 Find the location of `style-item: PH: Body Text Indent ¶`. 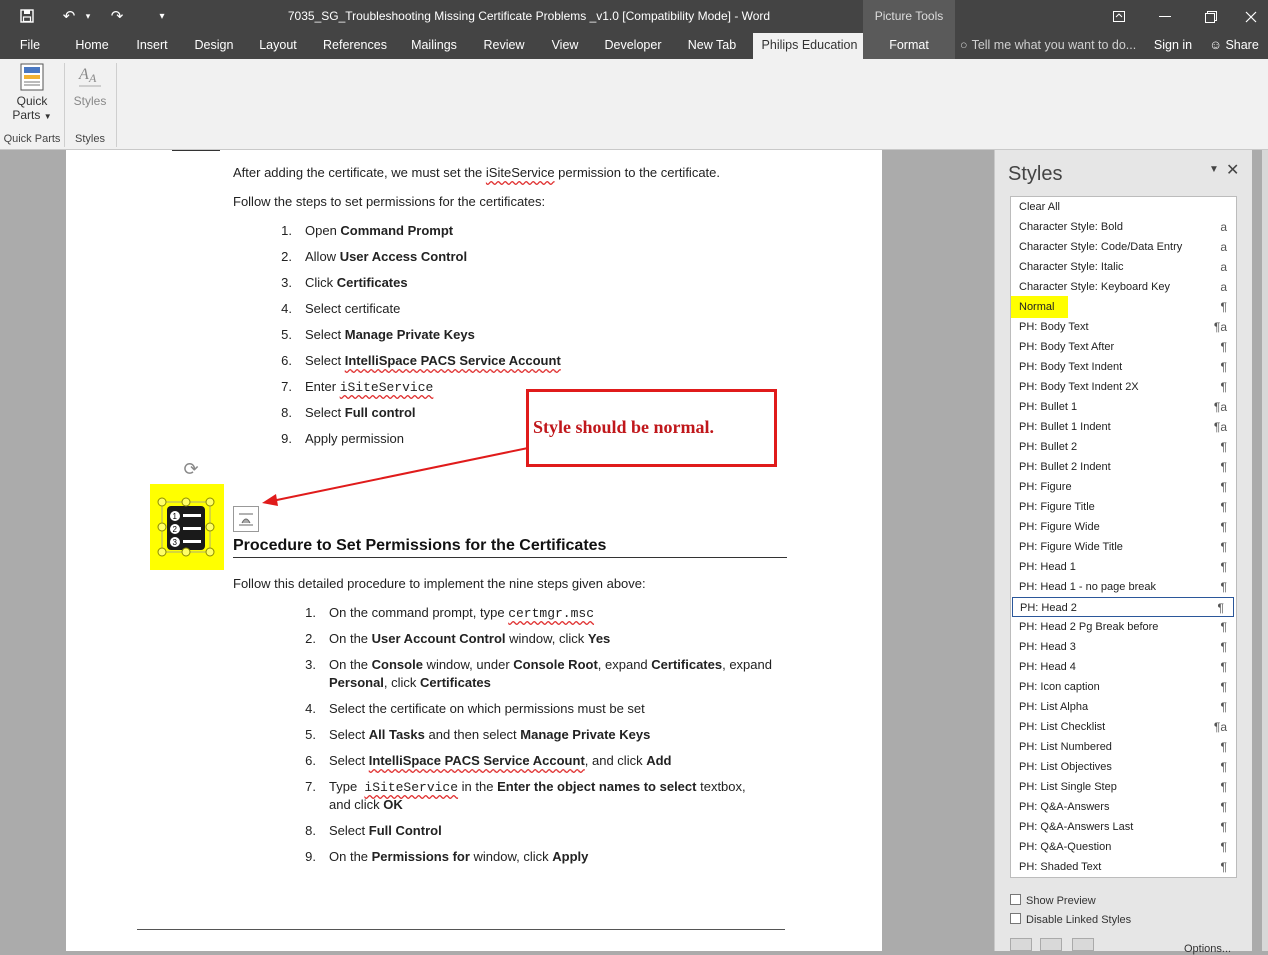

style-item: PH: Body Text Indent ¶ is located at coordinates (1123, 367).